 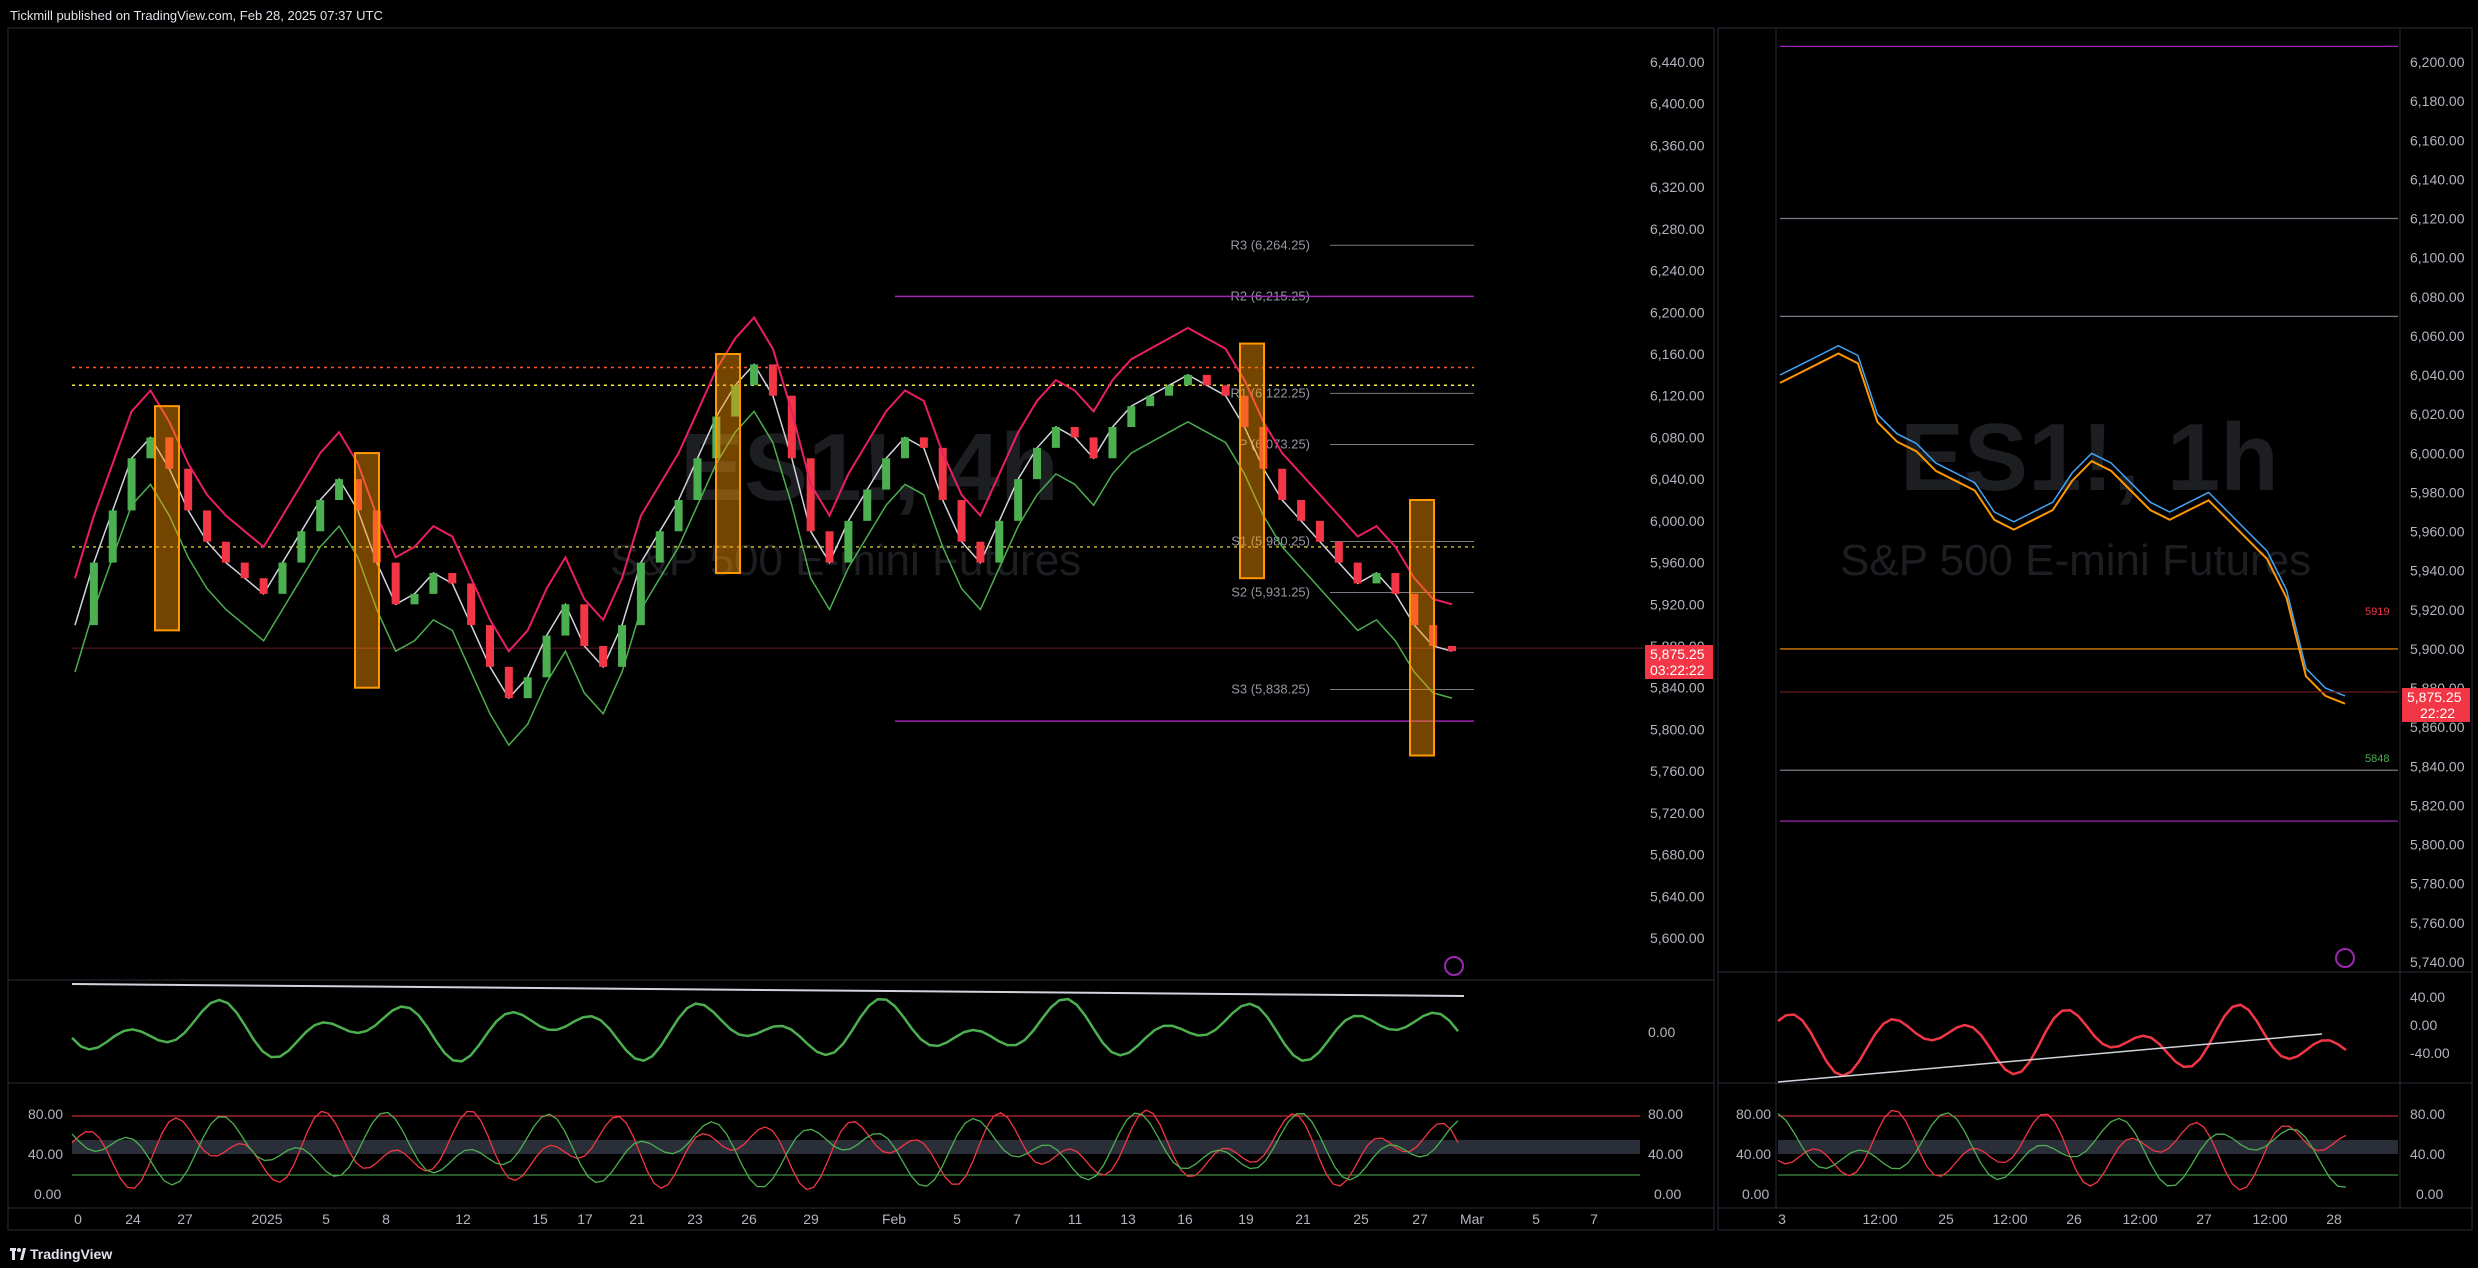 What do you see at coordinates (185, 1219) in the screenshot?
I see `left-x-tick: 27` at bounding box center [185, 1219].